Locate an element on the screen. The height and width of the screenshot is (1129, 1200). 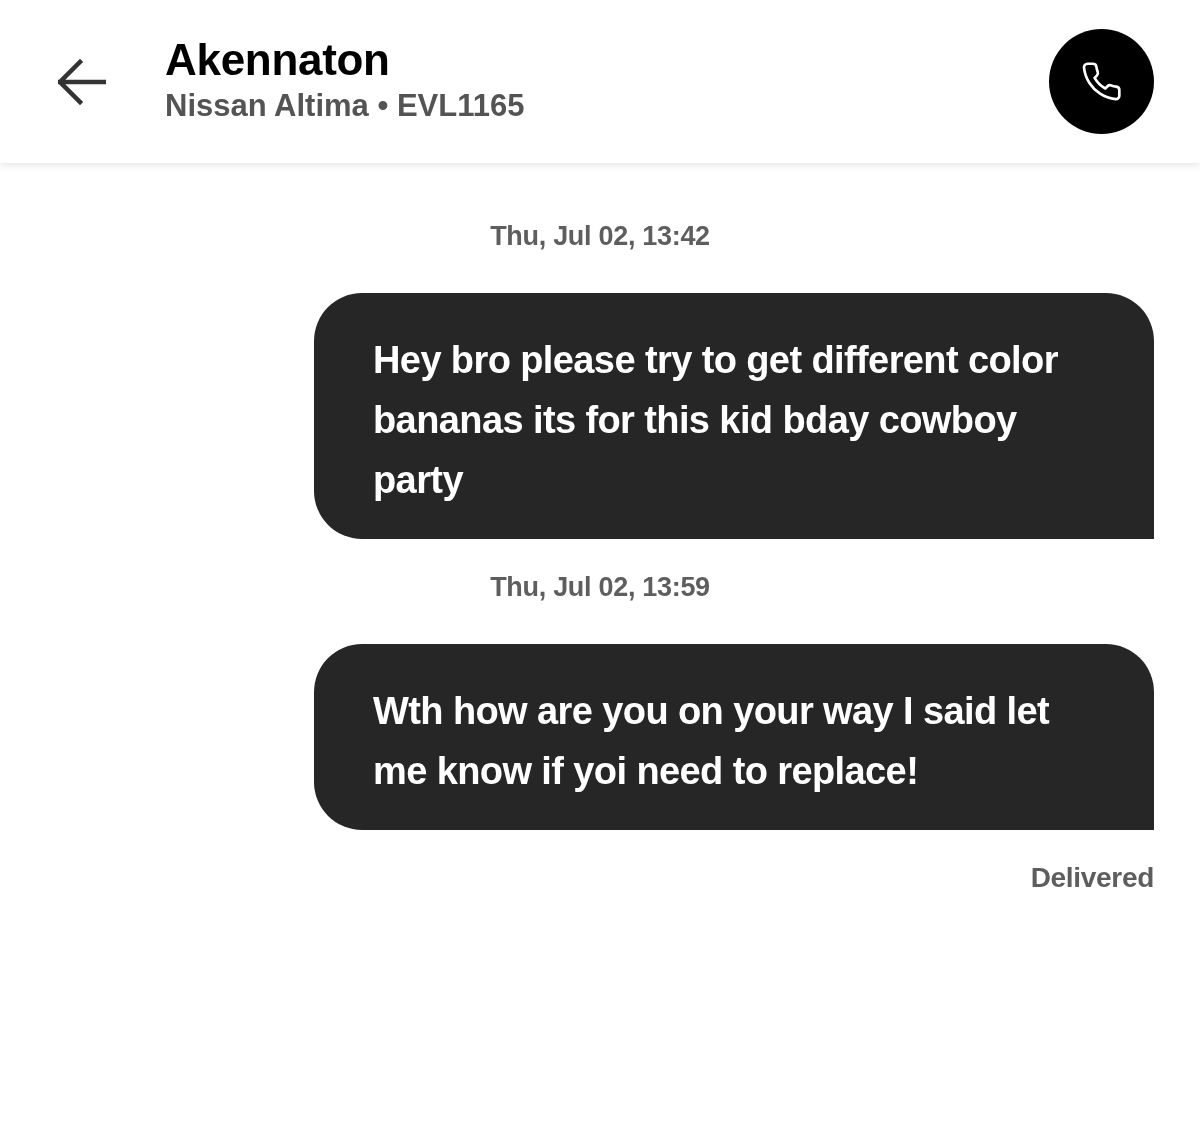
phone-icon is located at coordinates (1101, 81).